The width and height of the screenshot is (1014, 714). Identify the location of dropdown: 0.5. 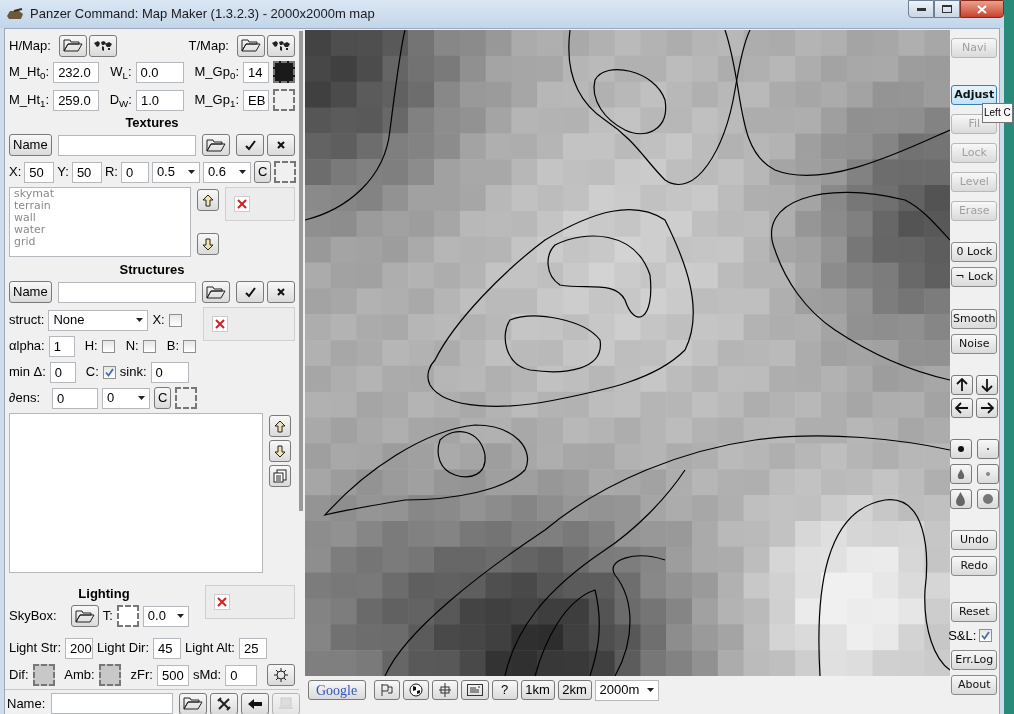
(175, 172).